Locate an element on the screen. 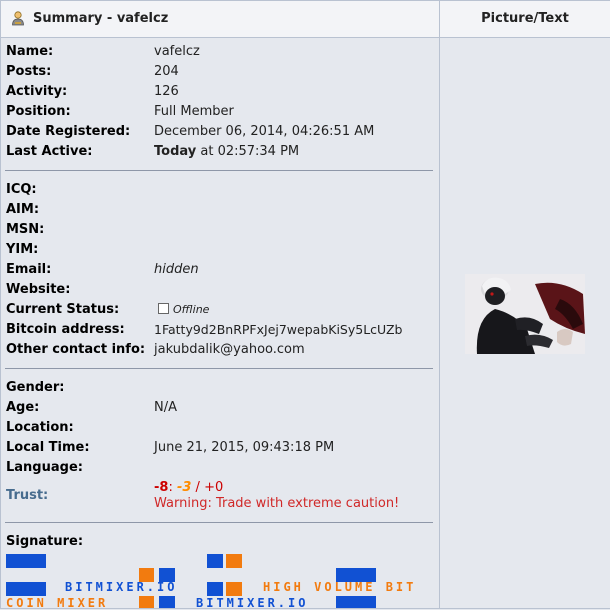  signature-label: Signature: is located at coordinates (45, 541).